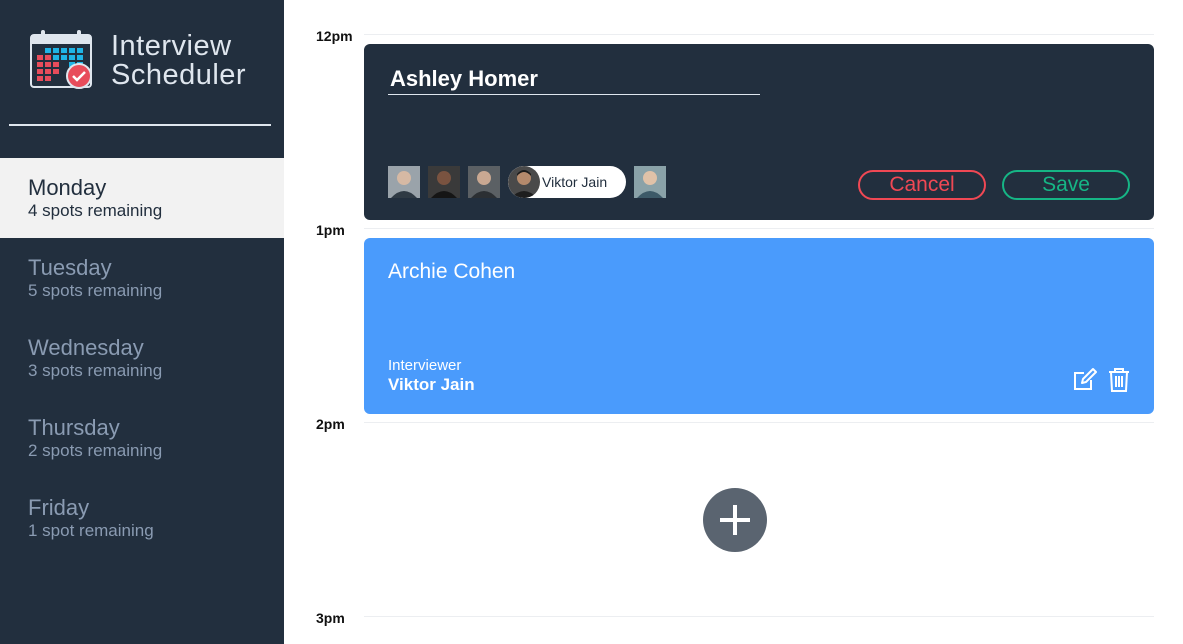  What do you see at coordinates (1066, 185) in the screenshot?
I see `save-button: Save` at bounding box center [1066, 185].